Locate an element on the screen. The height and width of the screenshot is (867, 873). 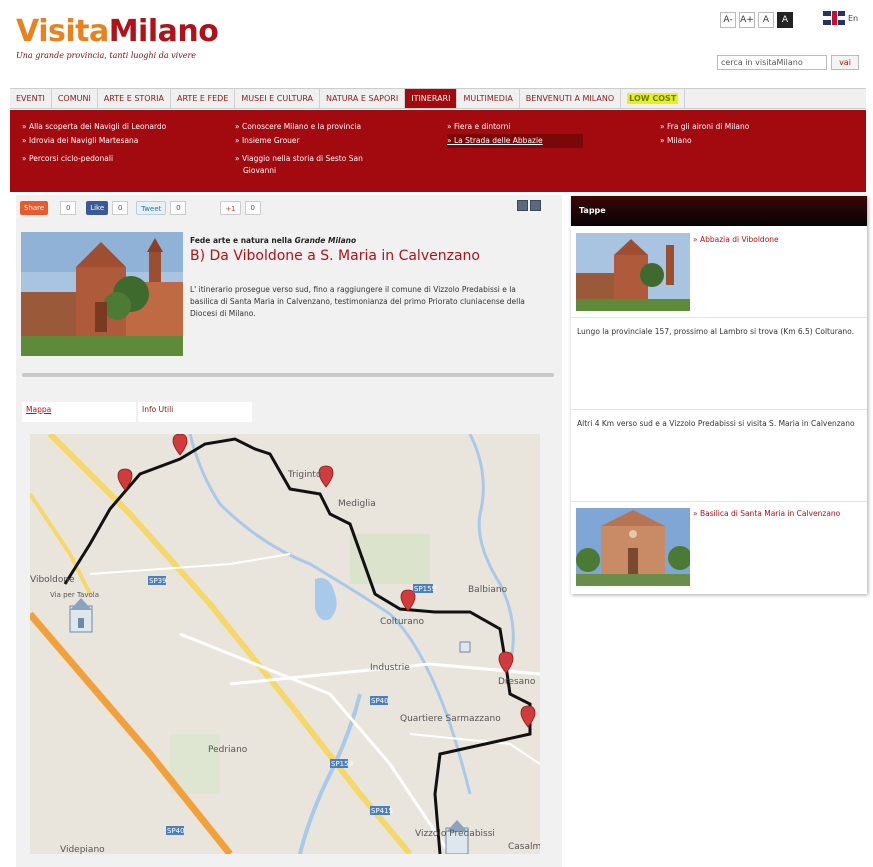
nav-low-cost: Low cost is located at coordinates (653, 98).